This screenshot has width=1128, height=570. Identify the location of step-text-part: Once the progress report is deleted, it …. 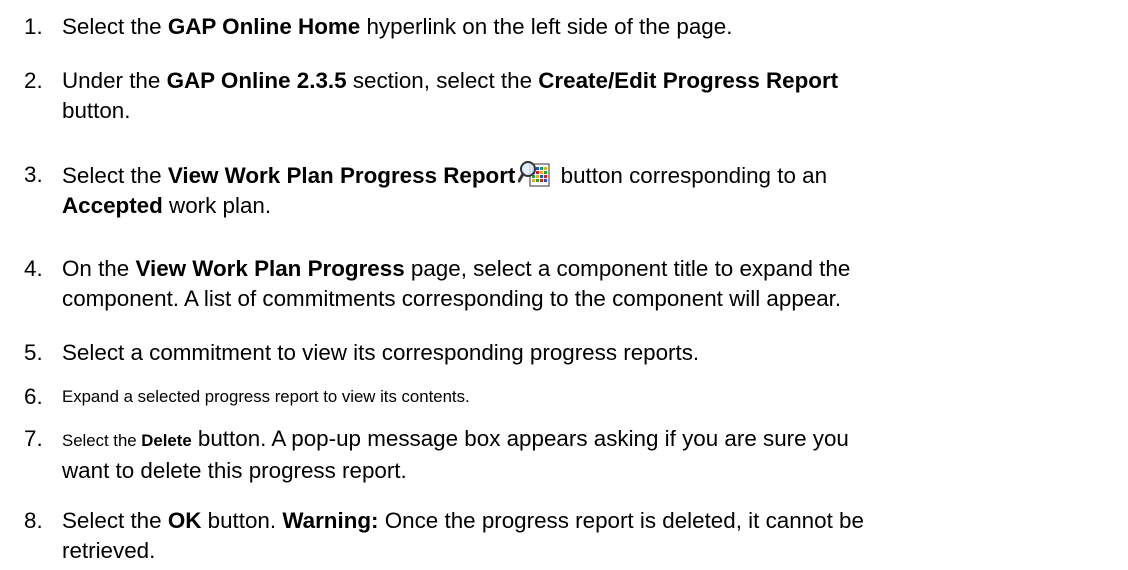
(621, 520).